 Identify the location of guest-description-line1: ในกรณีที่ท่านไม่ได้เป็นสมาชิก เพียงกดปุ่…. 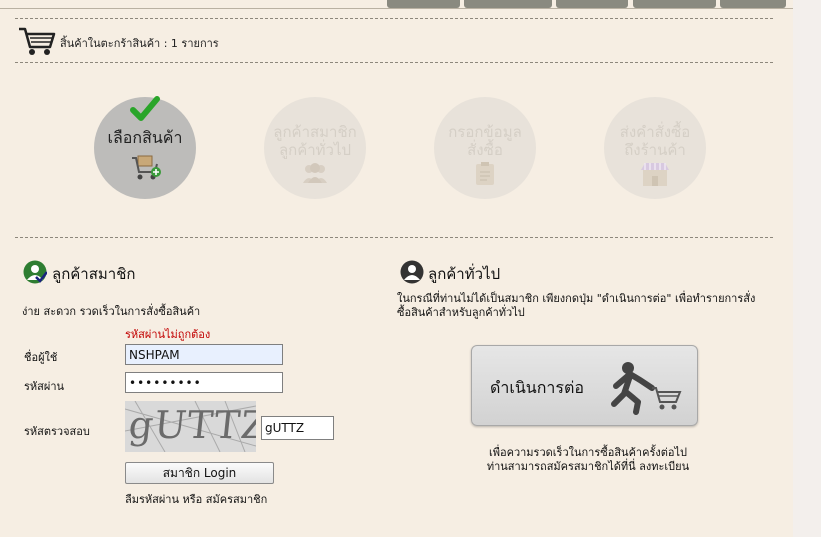
(576, 298).